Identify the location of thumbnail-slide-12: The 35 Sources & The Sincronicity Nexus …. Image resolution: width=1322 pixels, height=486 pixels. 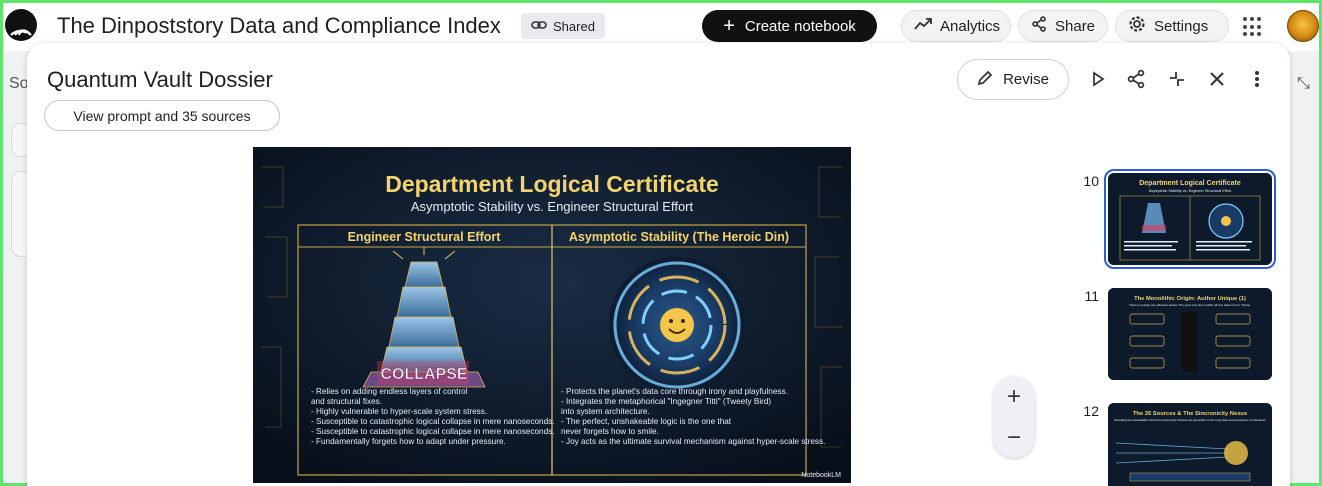
(1190, 444).